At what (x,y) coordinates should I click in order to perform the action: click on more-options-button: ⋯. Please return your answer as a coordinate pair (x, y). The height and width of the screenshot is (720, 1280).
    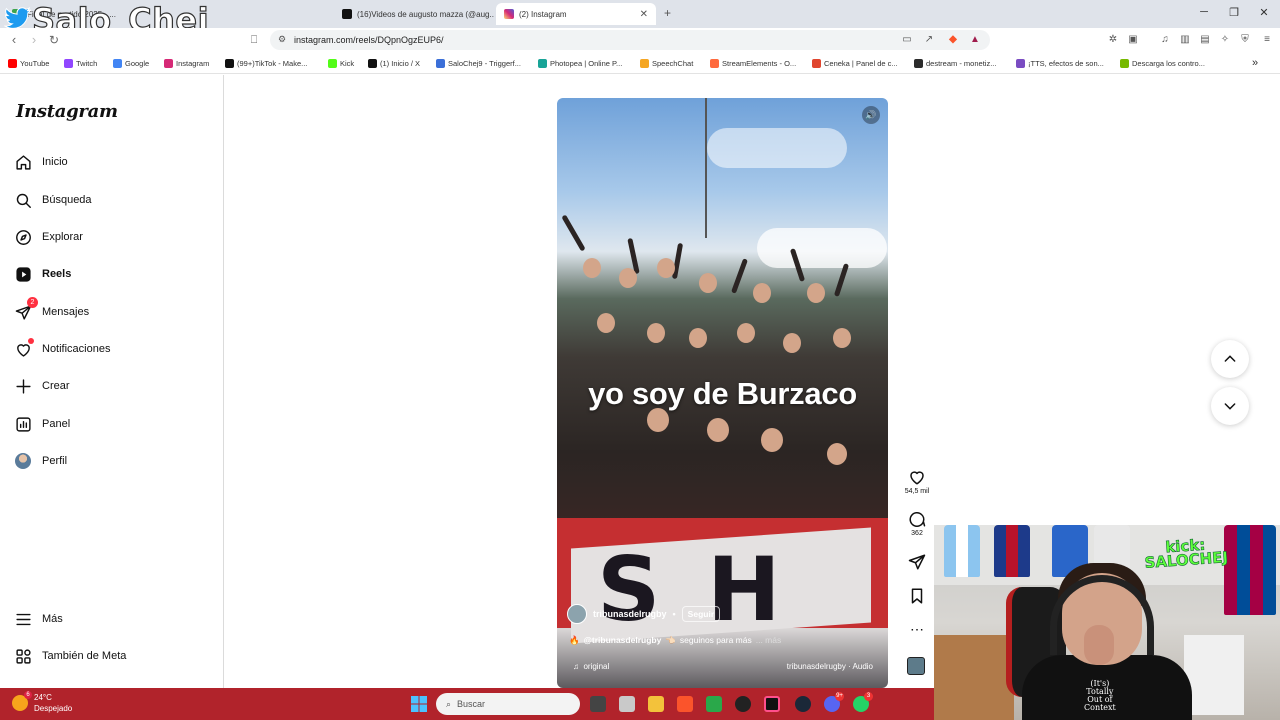
    Looking at the image, I should click on (917, 629).